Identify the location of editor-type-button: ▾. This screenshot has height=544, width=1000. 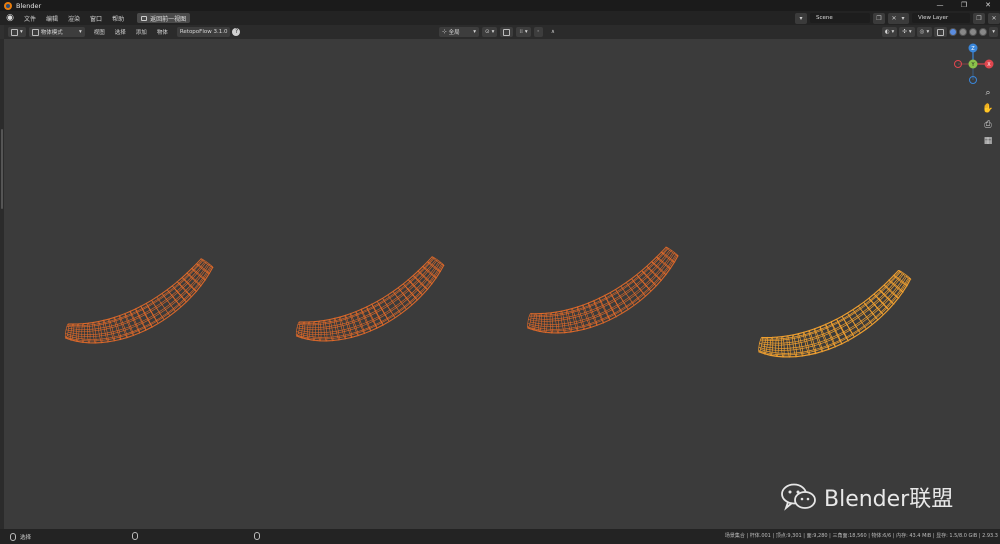
(17, 32).